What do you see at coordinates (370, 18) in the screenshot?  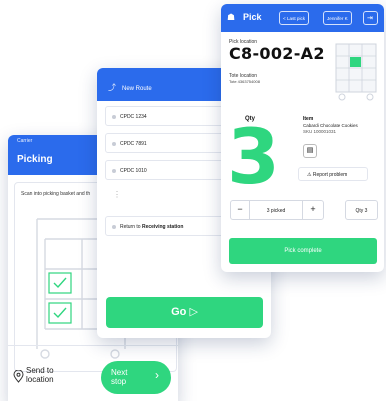 I see `logout-icon: ⇥` at bounding box center [370, 18].